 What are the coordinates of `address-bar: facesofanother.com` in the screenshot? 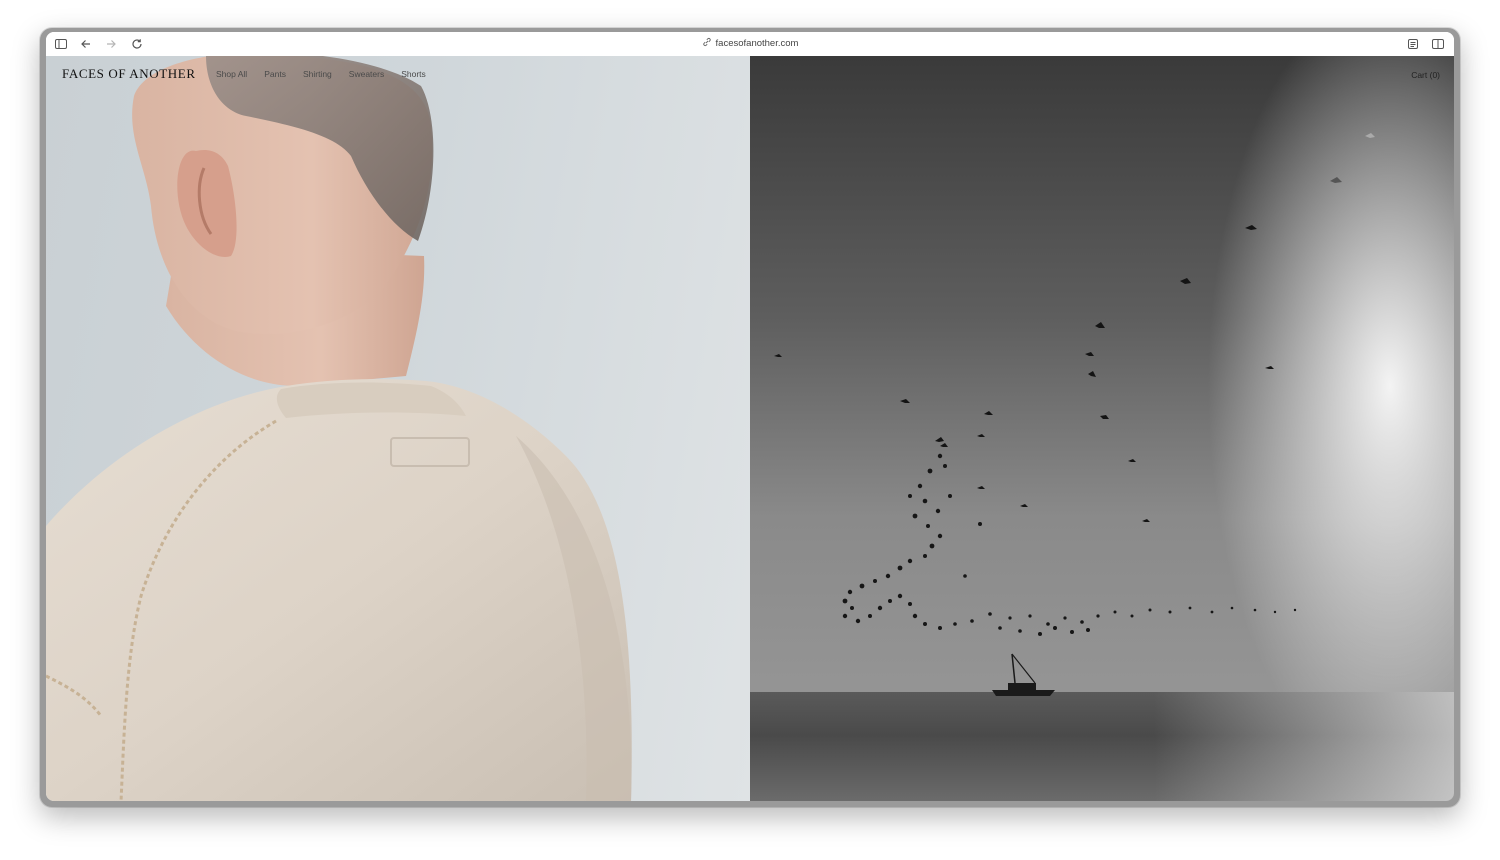 It's located at (750, 44).